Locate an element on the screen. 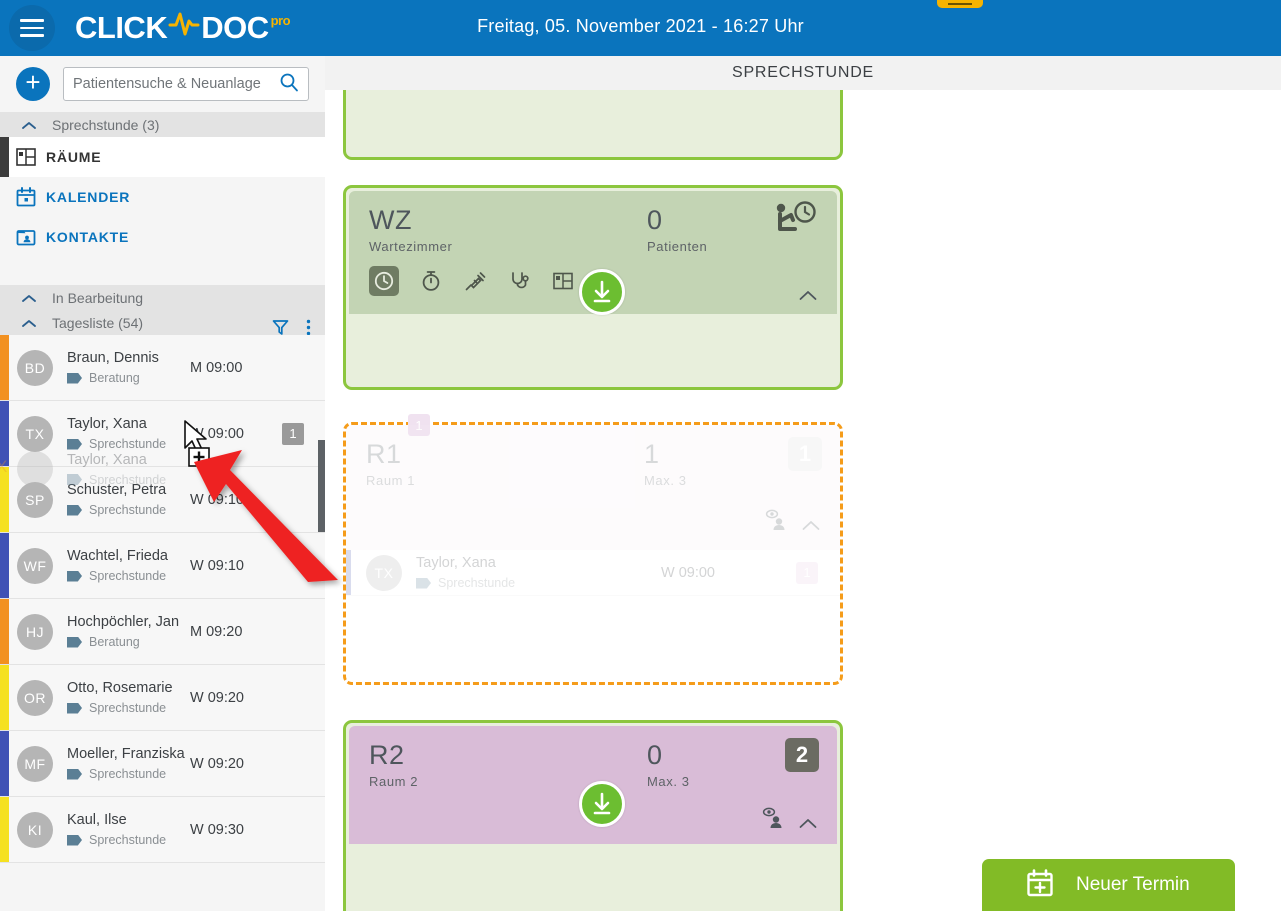 This screenshot has width=1281, height=911. clock-icon is located at coordinates (384, 281).